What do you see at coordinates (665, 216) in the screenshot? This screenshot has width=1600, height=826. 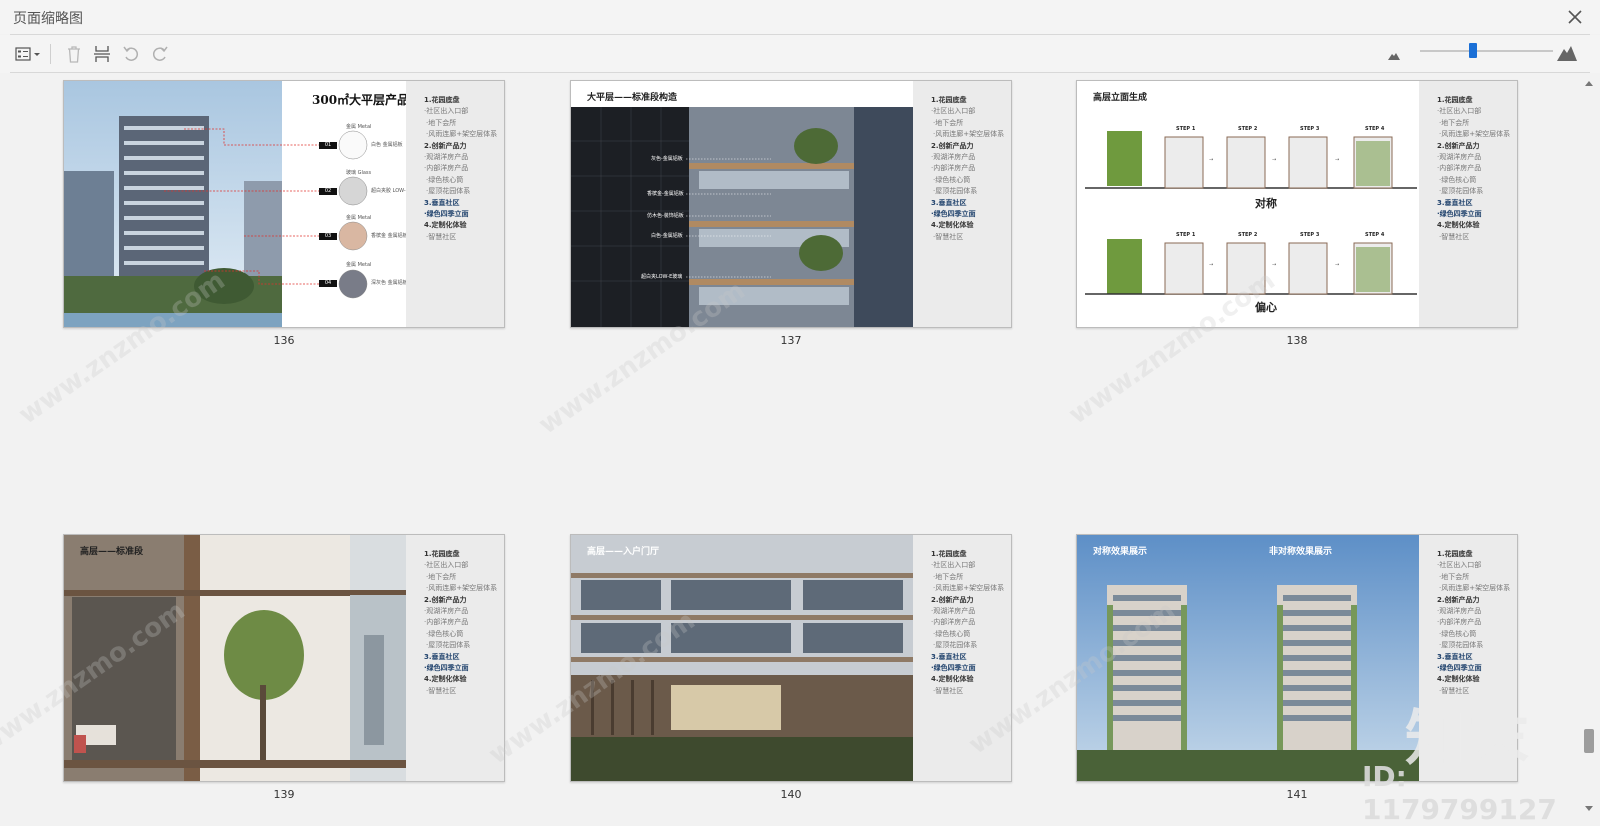 I see `callout-label: 仿木色-装饰铝板` at bounding box center [665, 216].